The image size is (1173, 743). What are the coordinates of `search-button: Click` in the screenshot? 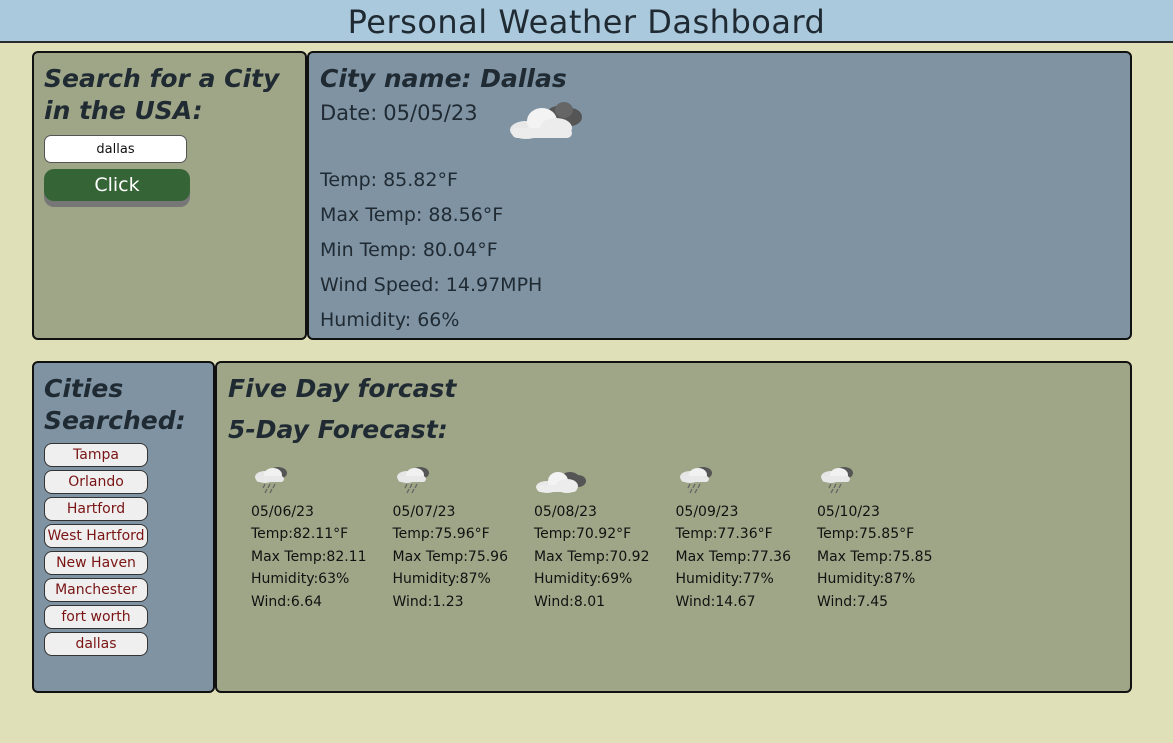 It's located at (117, 185).